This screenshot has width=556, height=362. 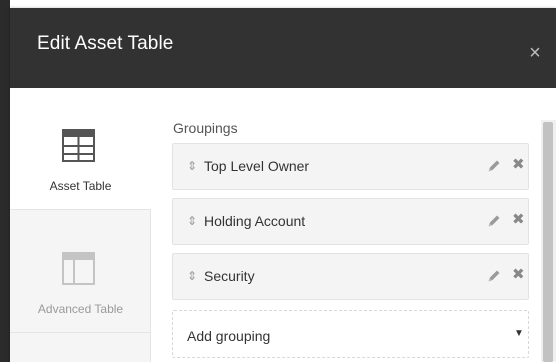 What do you see at coordinates (229, 336) in the screenshot?
I see `add-grouping-label: Add grouping` at bounding box center [229, 336].